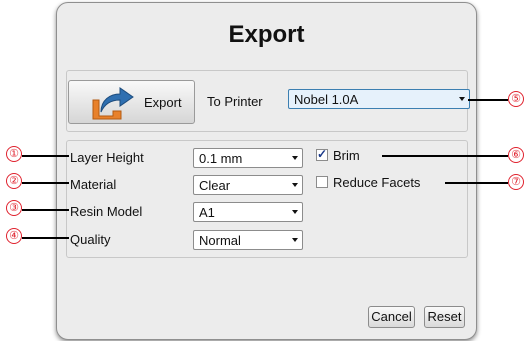 This screenshot has height=341, width=530. What do you see at coordinates (248, 240) in the screenshot?
I see `quality-select: Normal` at bounding box center [248, 240].